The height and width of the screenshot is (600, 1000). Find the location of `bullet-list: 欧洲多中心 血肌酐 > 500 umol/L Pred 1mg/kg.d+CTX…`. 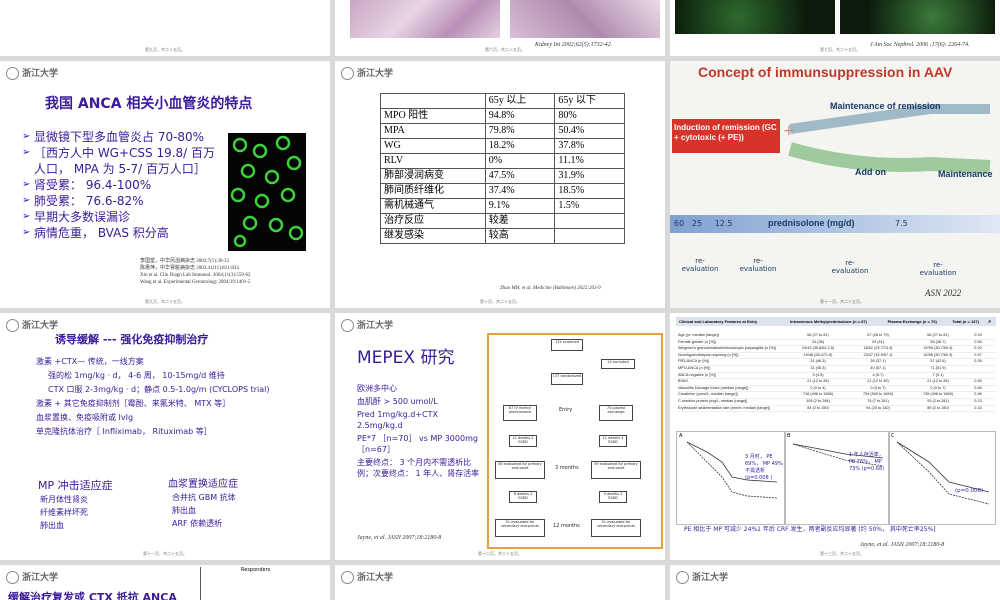

bullet-list: 欧洲多中心 血肌酐 > 500 umol/L Pred 1mg/kg.d+CTX… is located at coordinates (421, 431).